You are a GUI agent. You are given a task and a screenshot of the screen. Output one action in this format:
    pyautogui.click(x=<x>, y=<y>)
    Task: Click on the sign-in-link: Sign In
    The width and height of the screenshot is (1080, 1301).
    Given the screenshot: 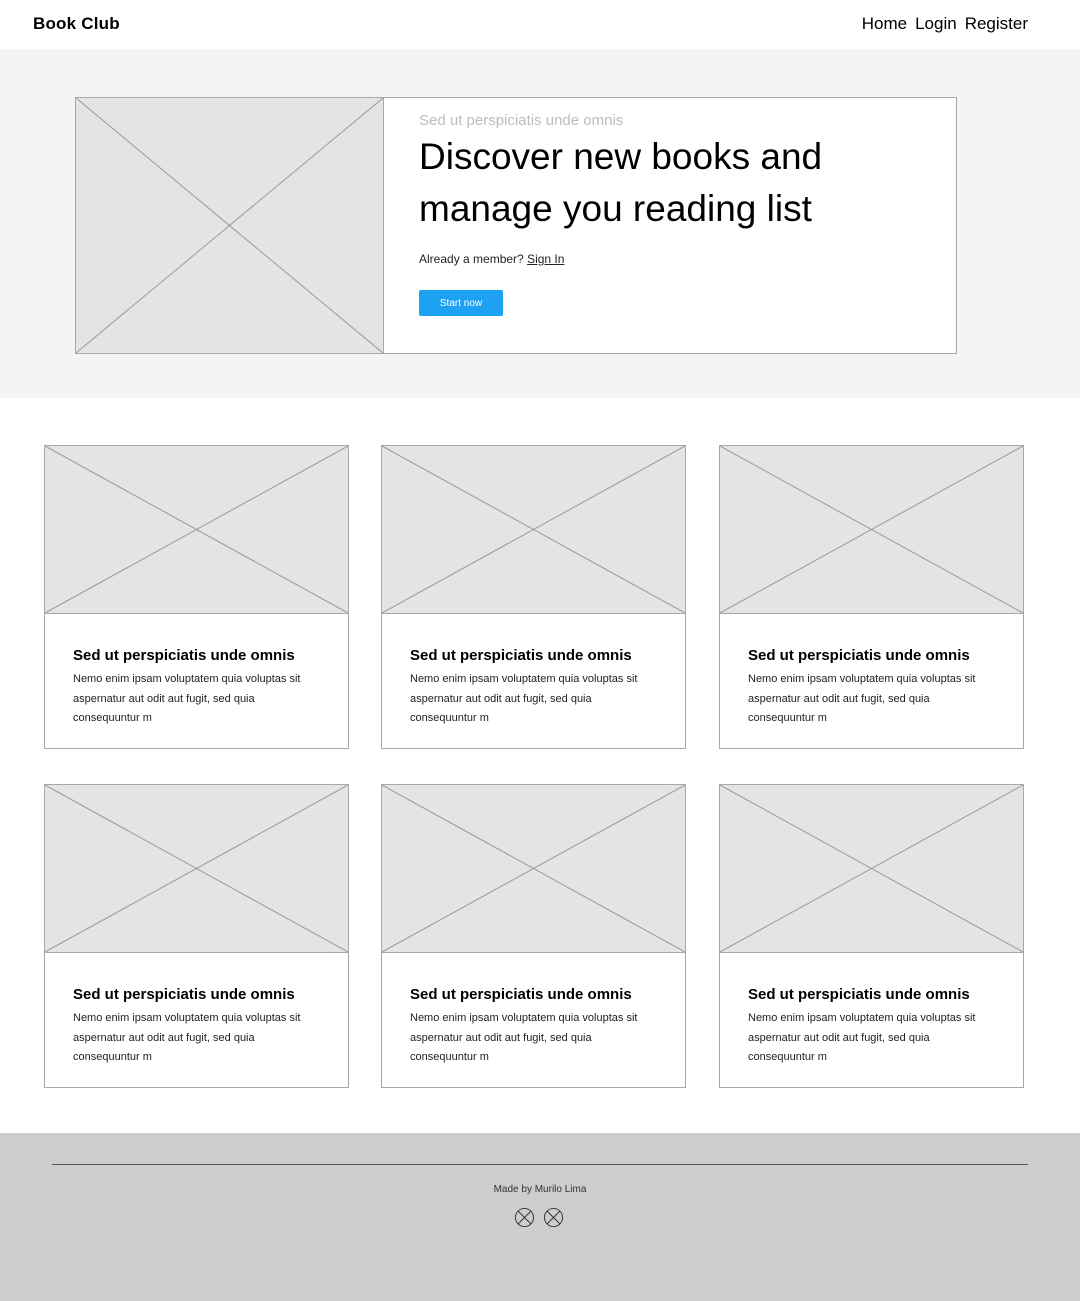 What is the action you would take?
    pyautogui.click(x=545, y=259)
    